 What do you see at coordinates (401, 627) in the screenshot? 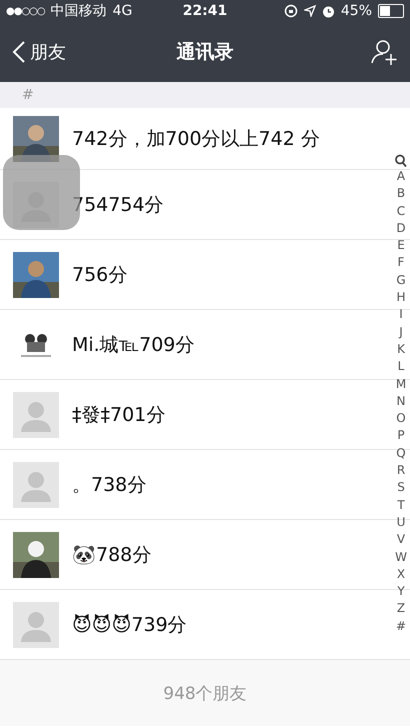
I see `index-letter: #` at bounding box center [401, 627].